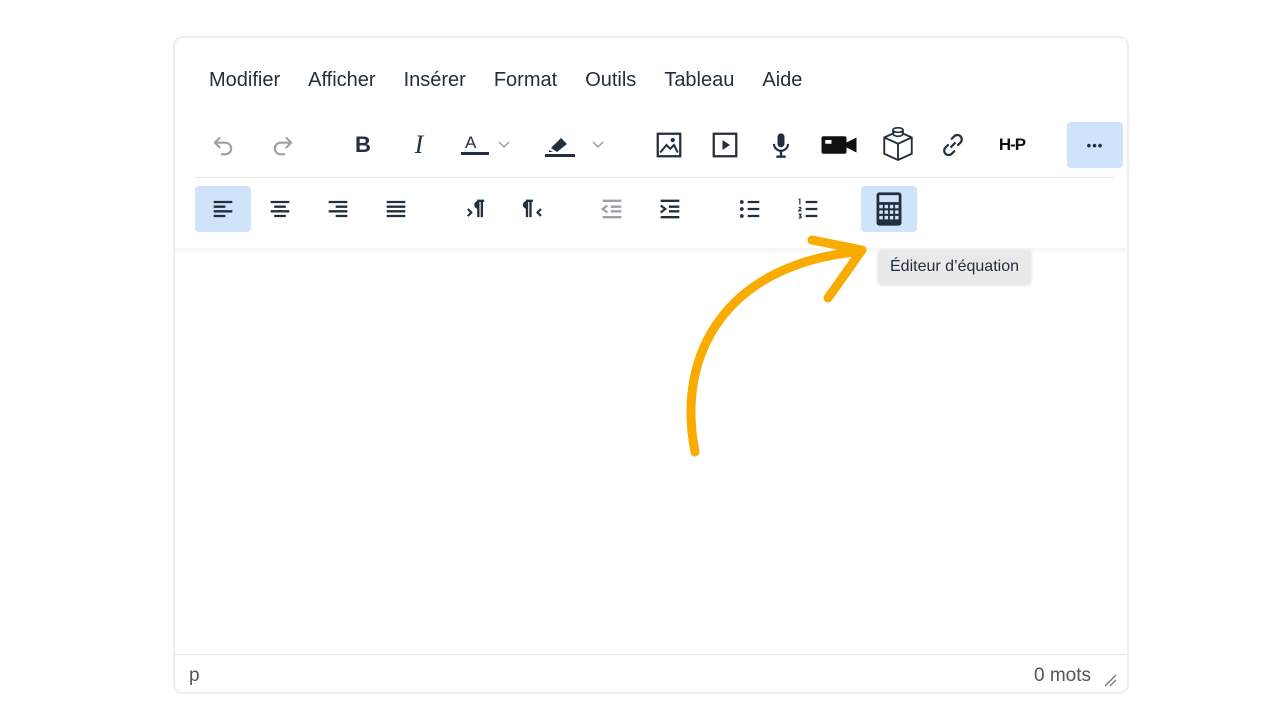 Image resolution: width=1280 pixels, height=720 pixels. Describe the element at coordinates (341, 80) in the screenshot. I see `menu-afficher: Afficher` at that location.